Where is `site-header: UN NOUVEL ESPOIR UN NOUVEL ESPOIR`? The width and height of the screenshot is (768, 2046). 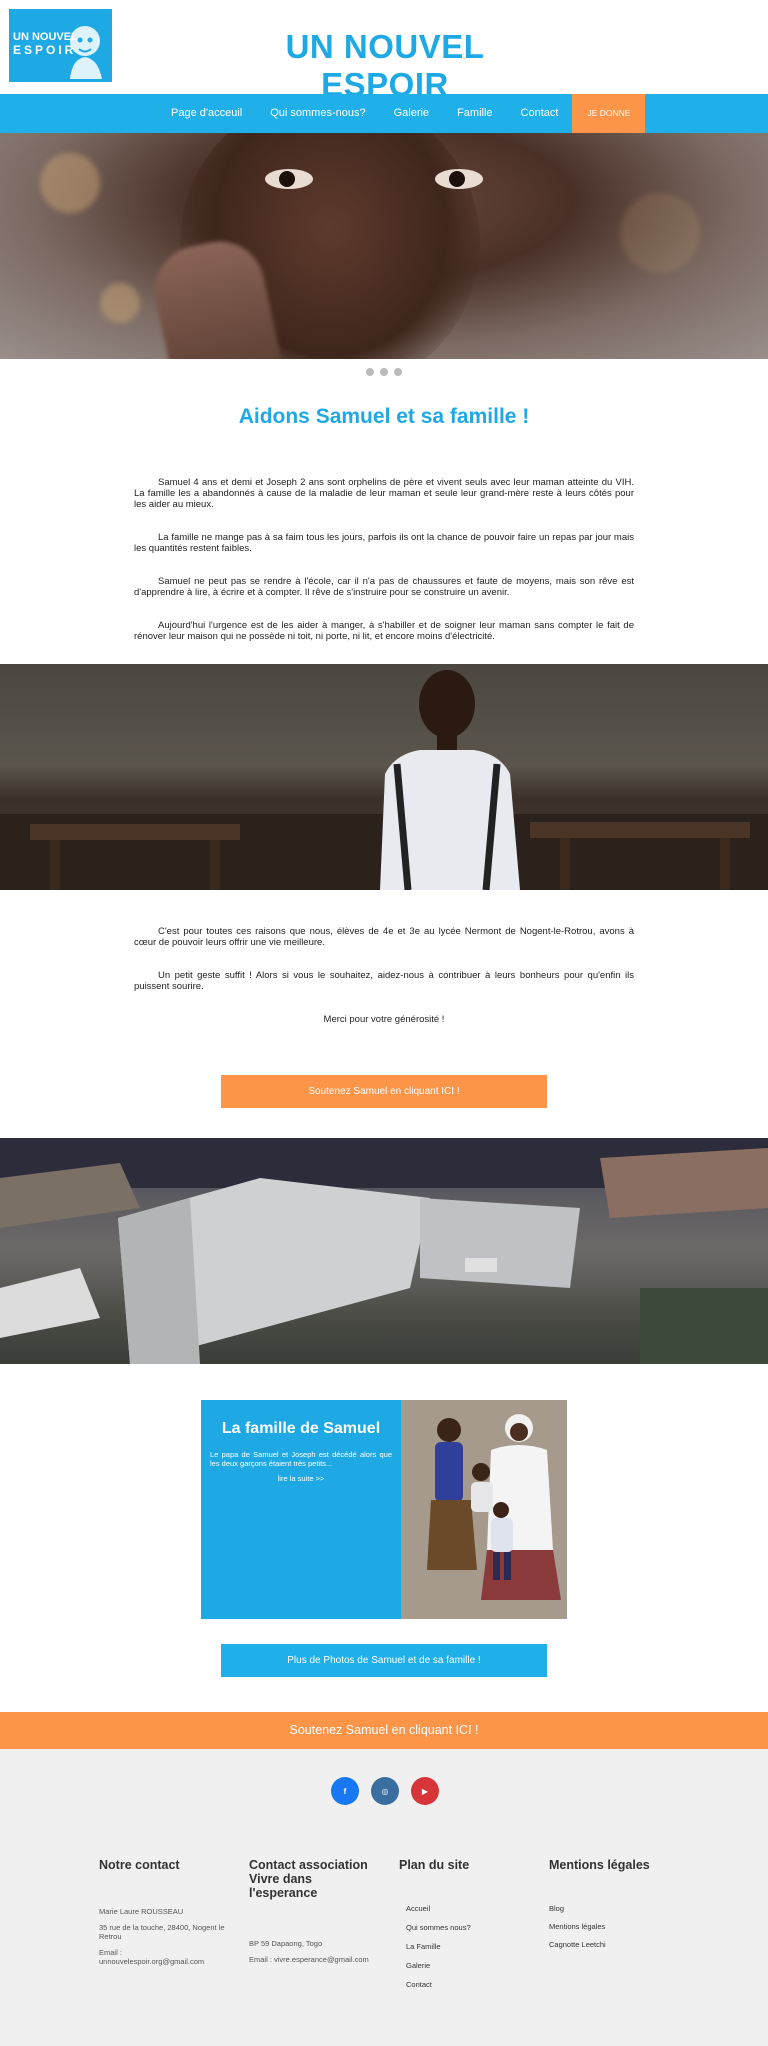 site-header: UN NOUVEL ESPOIR UN NOUVEL ESPOIR is located at coordinates (384, 51).